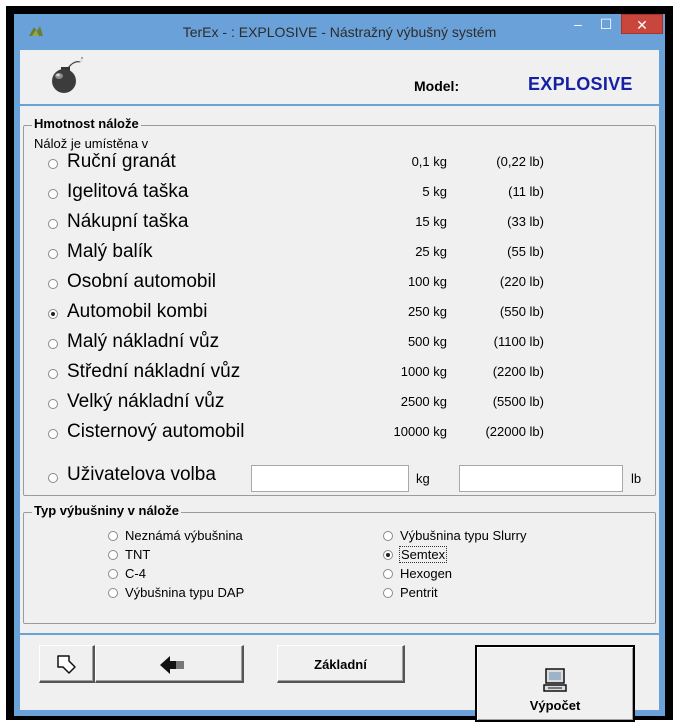 This screenshot has width=681, height=726. I want to click on explosive-option-label: TNT, so click(138, 554).